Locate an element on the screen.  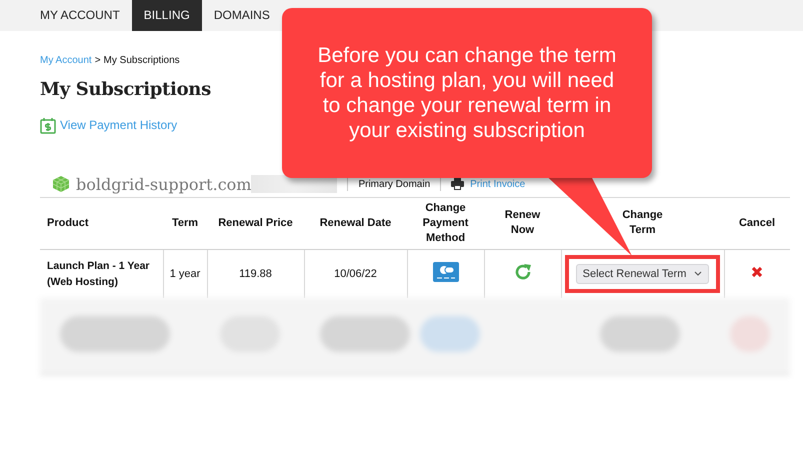
column-header: Change Payment Method is located at coordinates (446, 223).